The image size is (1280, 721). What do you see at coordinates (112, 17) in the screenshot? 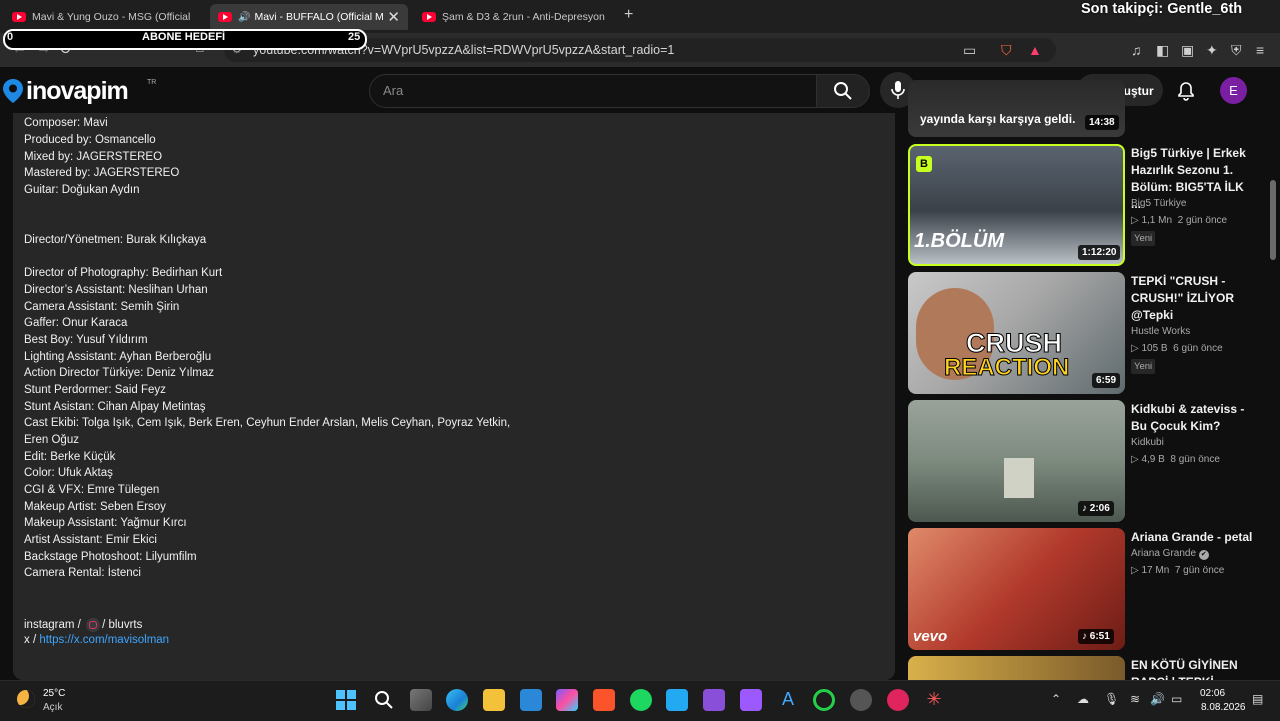
I see `tab-title: Mavi & Yung Ouzo - MSG (Official V` at bounding box center [112, 17].